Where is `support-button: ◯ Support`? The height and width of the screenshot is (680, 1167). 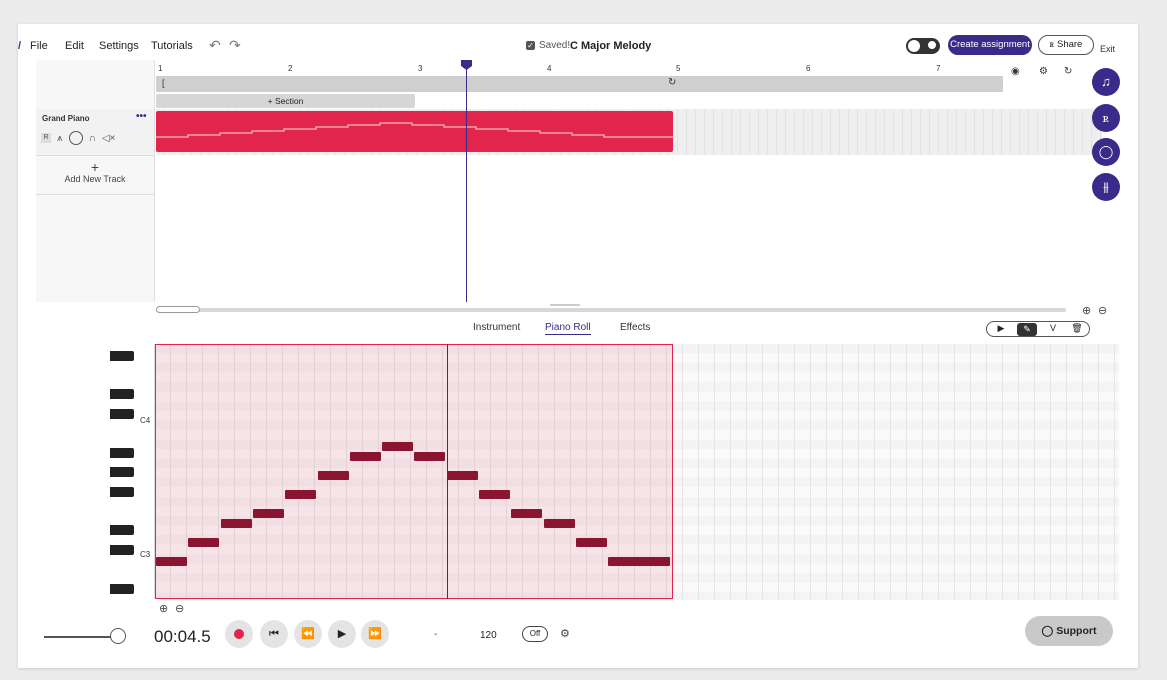 support-button: ◯ Support is located at coordinates (1069, 631).